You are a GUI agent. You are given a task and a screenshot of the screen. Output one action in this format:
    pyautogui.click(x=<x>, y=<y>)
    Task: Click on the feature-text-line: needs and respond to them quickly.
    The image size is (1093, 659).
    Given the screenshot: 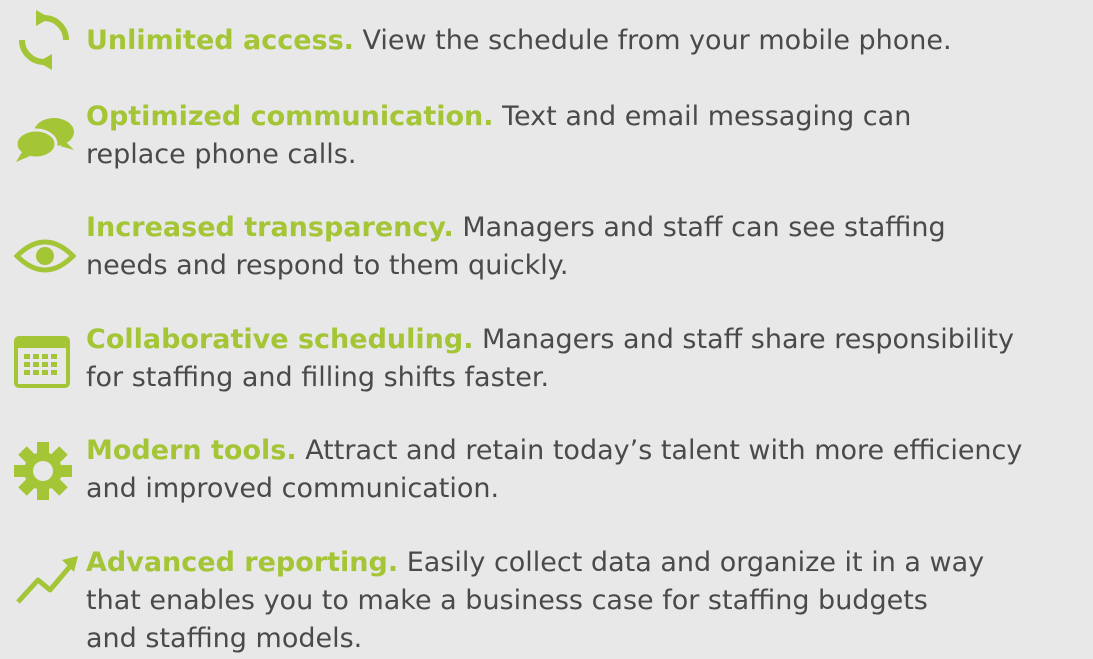 What is the action you would take?
    pyautogui.click(x=327, y=265)
    